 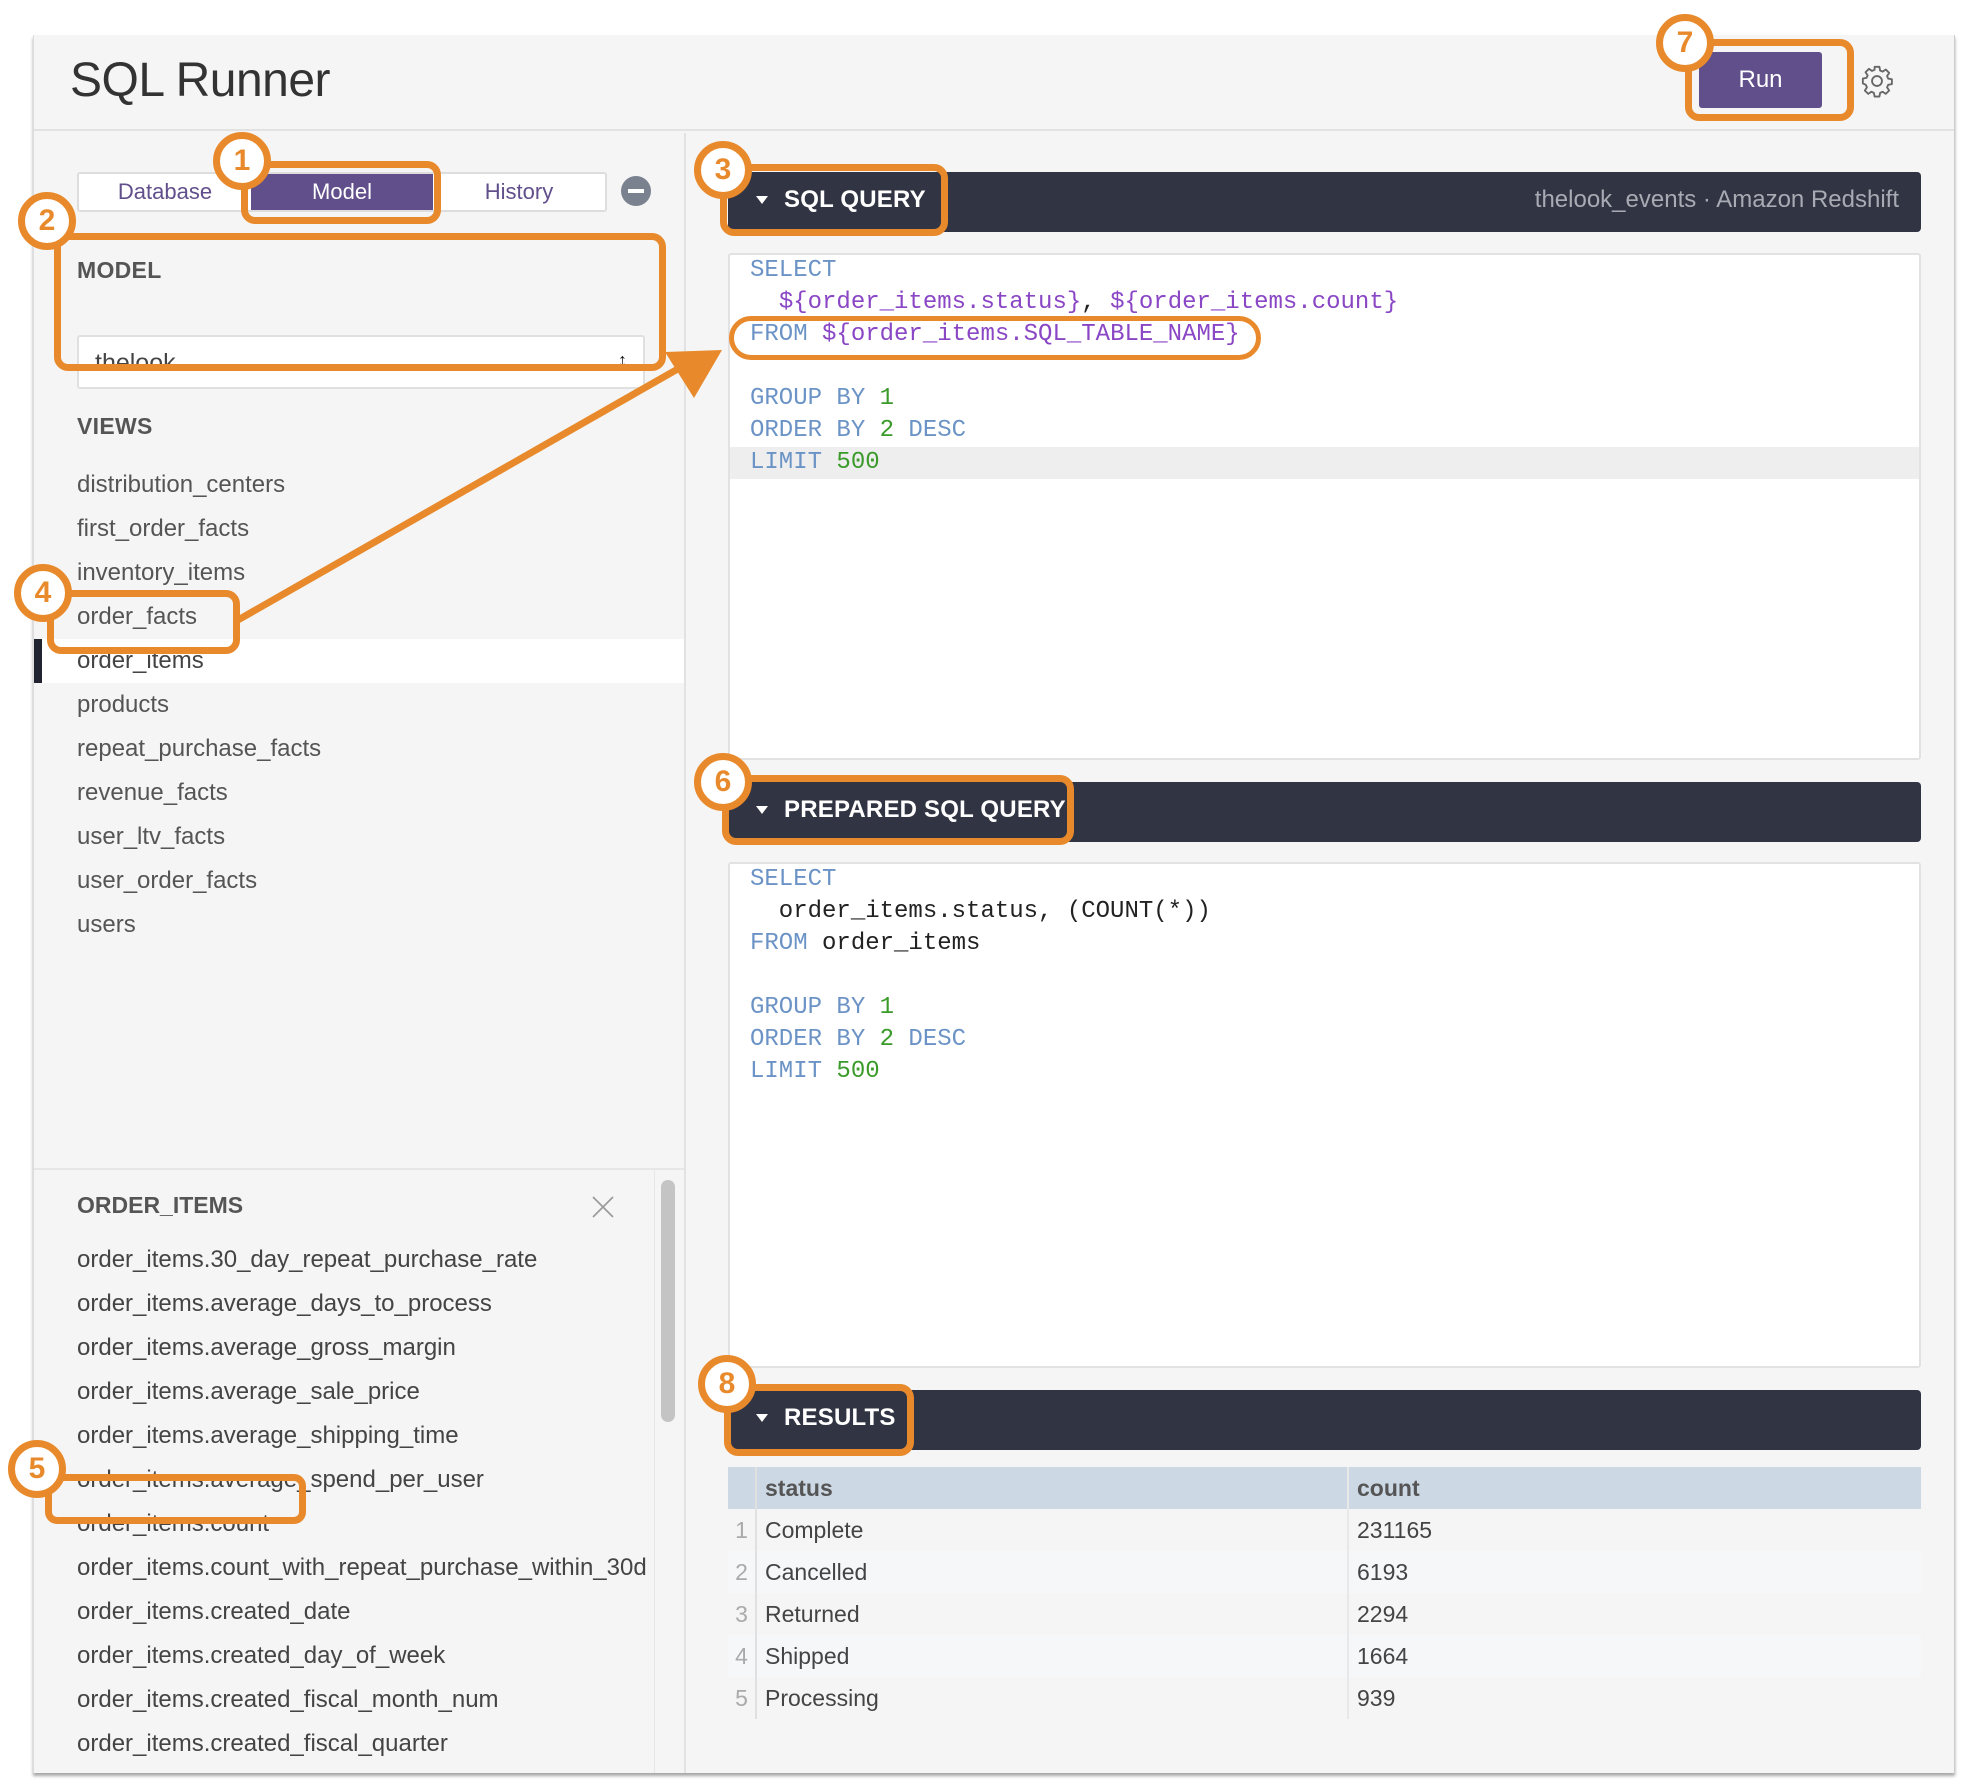 I want to click on table-row: 2 Cancelled 6193, so click(x=1324, y=1572).